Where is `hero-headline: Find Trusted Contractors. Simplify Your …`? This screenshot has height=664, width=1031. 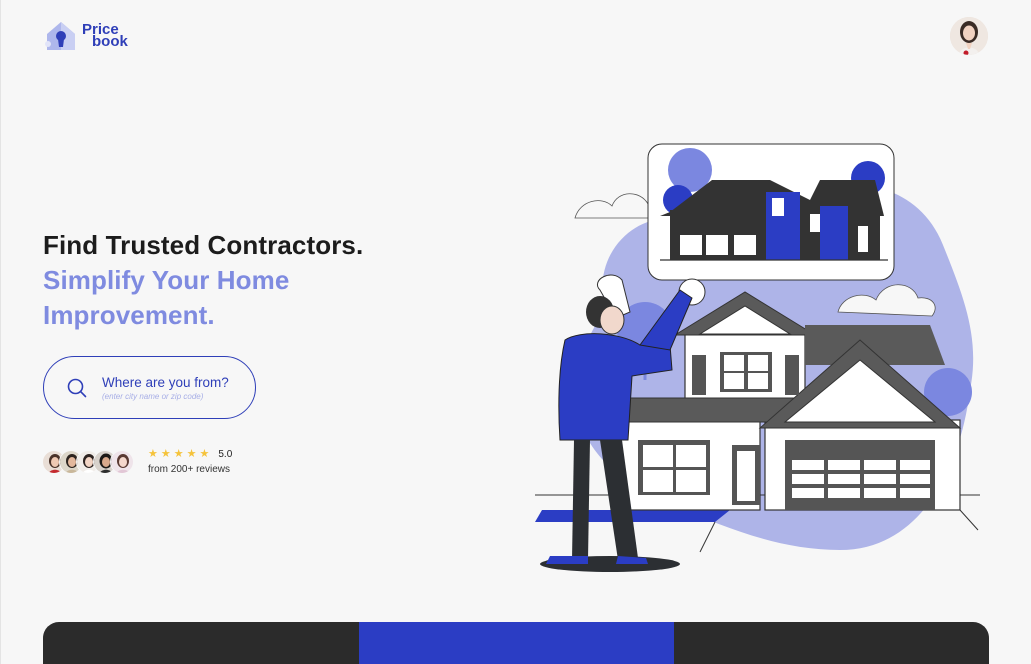 hero-headline: Find Trusted Contractors. Simplify Your … is located at coordinates (203, 280).